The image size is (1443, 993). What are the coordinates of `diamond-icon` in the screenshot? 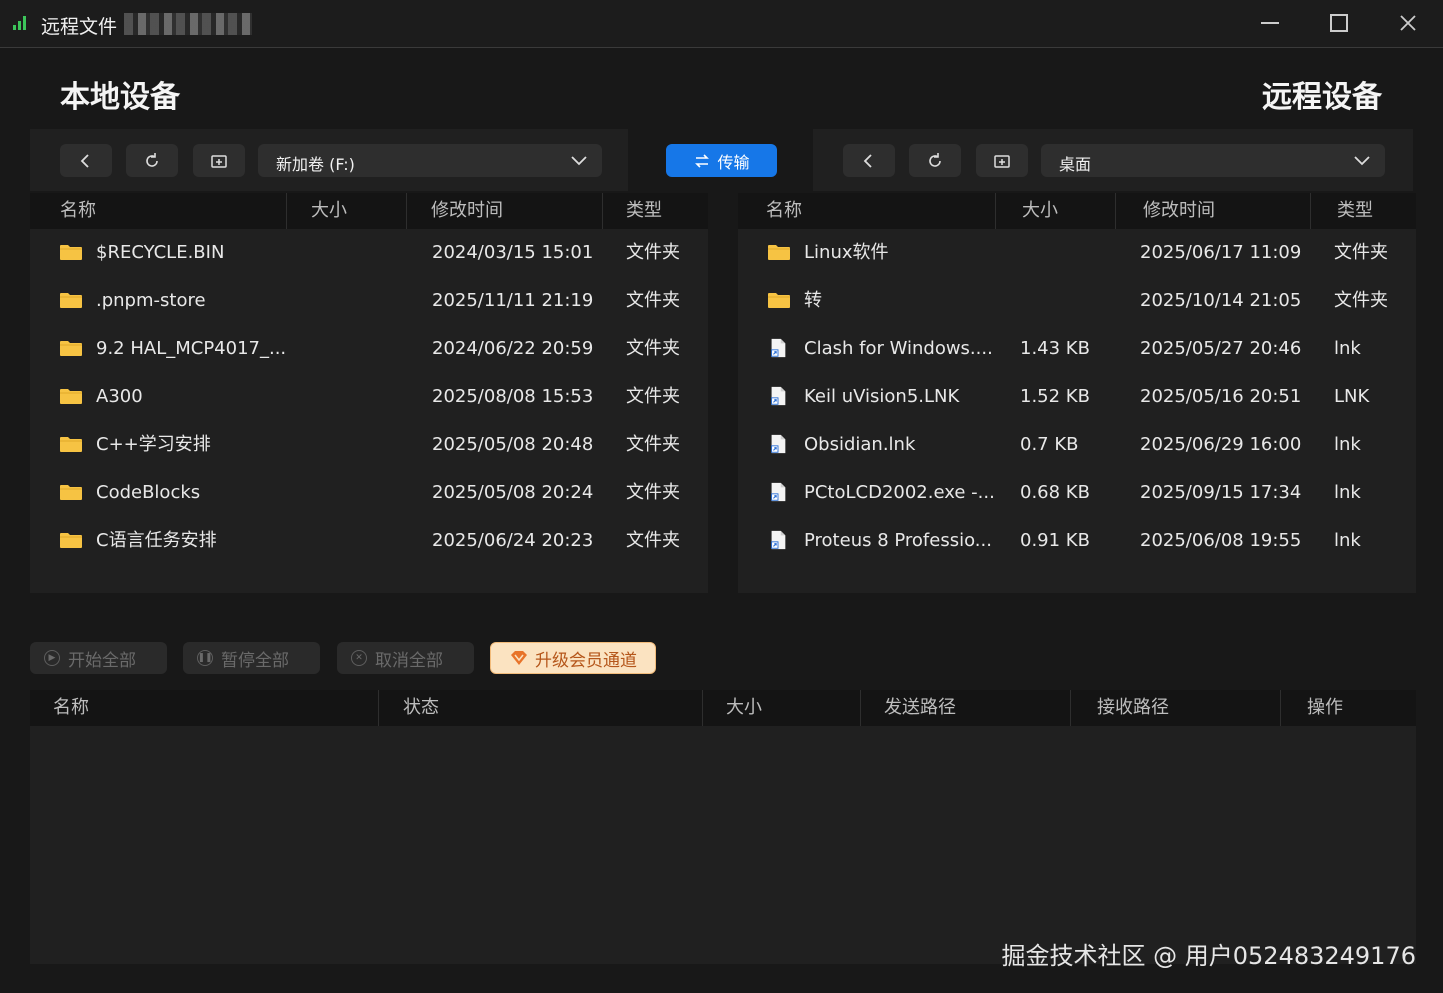 It's located at (519, 658).